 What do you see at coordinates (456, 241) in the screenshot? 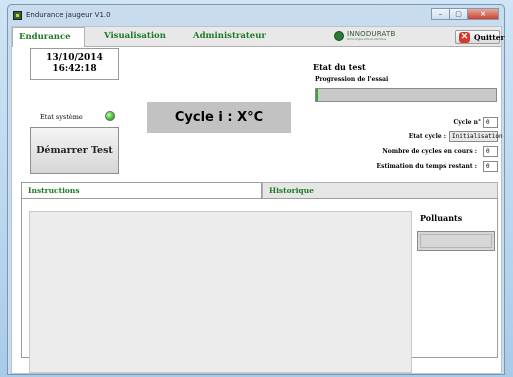
I see `polluants-indicator` at bounding box center [456, 241].